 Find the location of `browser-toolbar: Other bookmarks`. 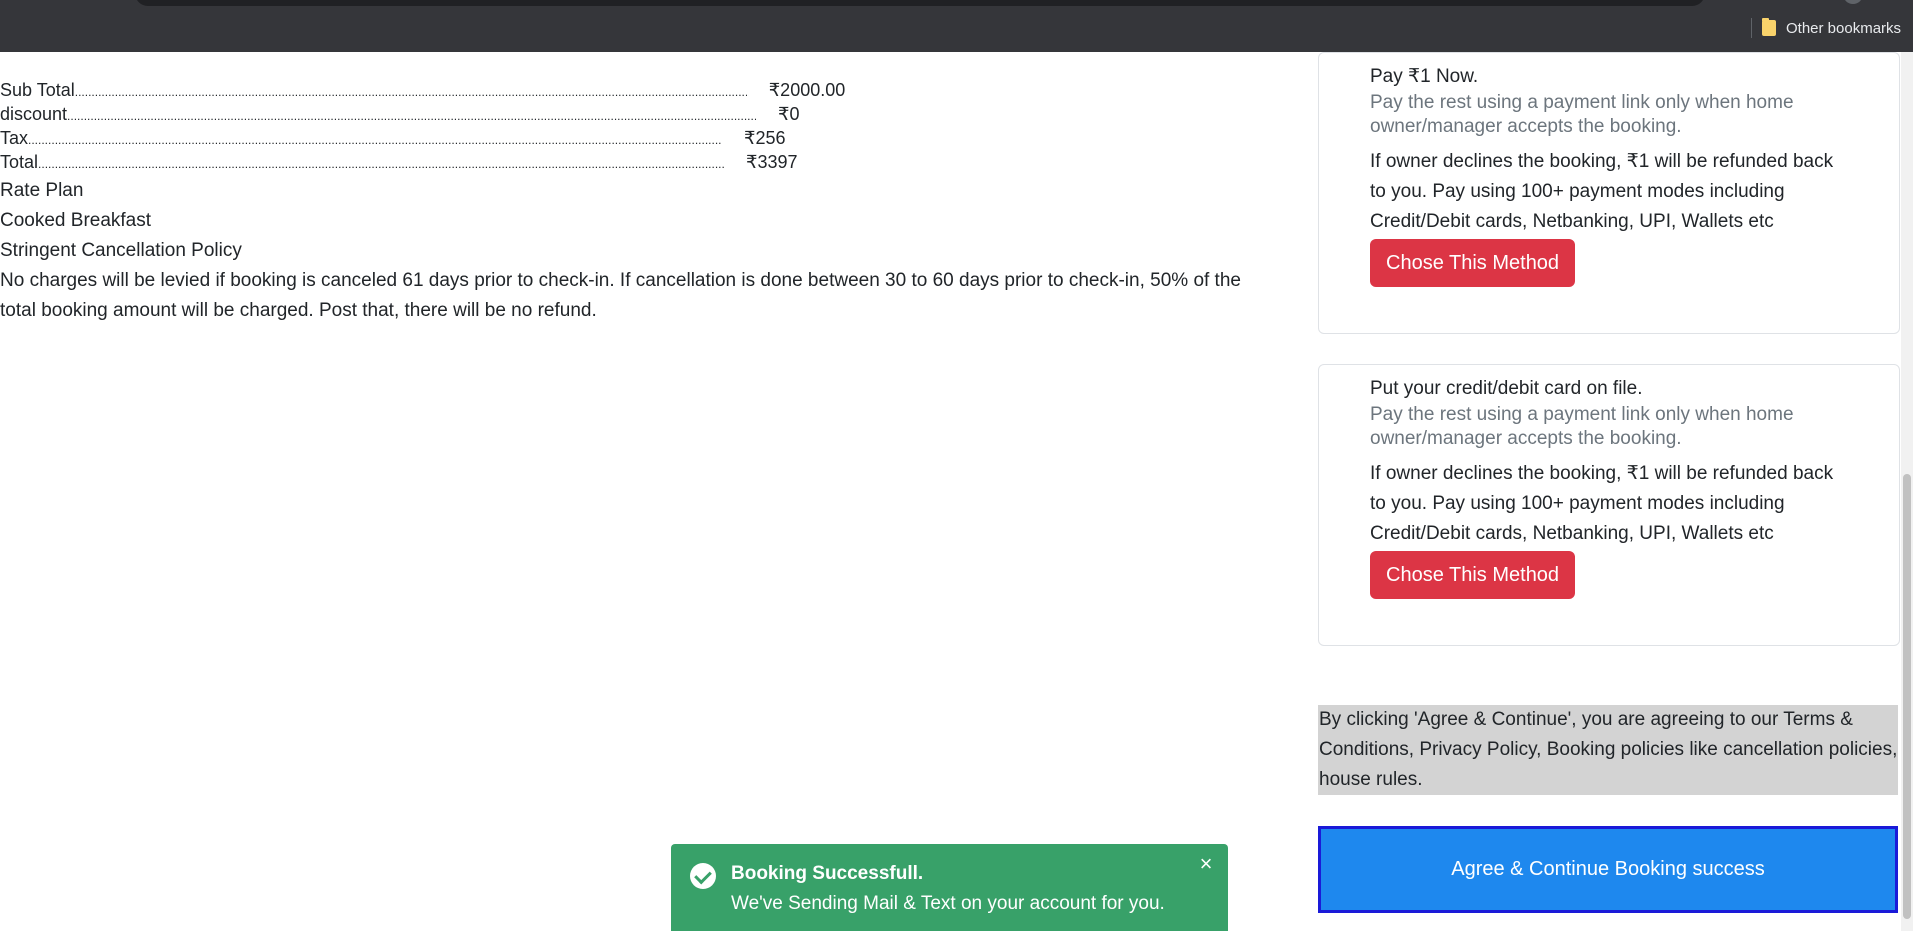

browser-toolbar: Other bookmarks is located at coordinates (956, 26).